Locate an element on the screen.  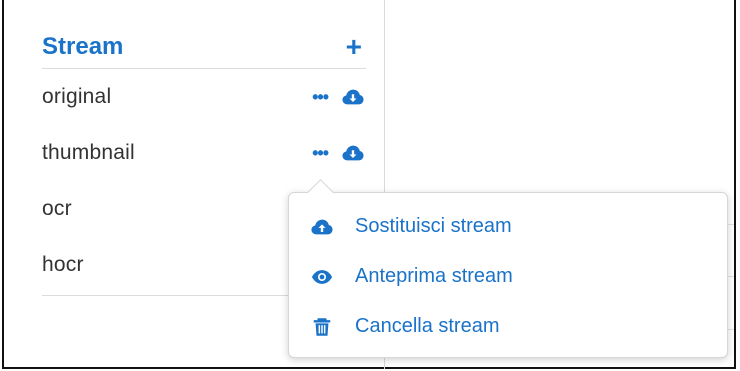
menu-item-delete-stream: Cancella stream is located at coordinates (405, 326).